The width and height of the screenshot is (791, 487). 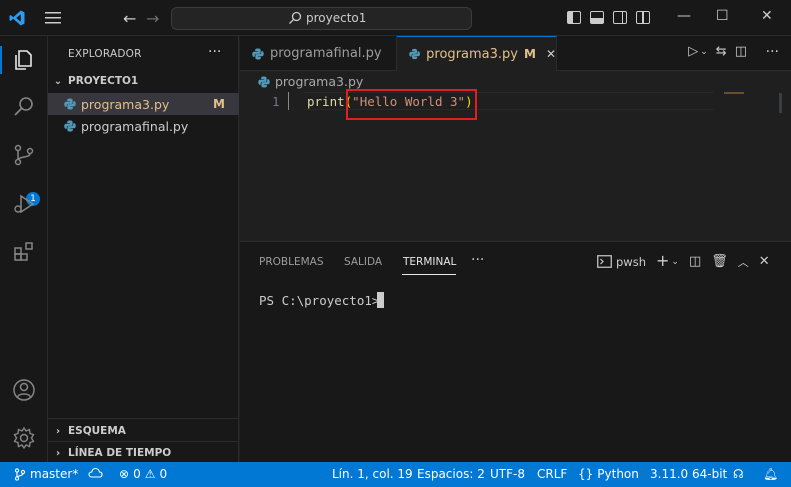 I want to click on feedback-icon: ☊, so click(x=738, y=474).